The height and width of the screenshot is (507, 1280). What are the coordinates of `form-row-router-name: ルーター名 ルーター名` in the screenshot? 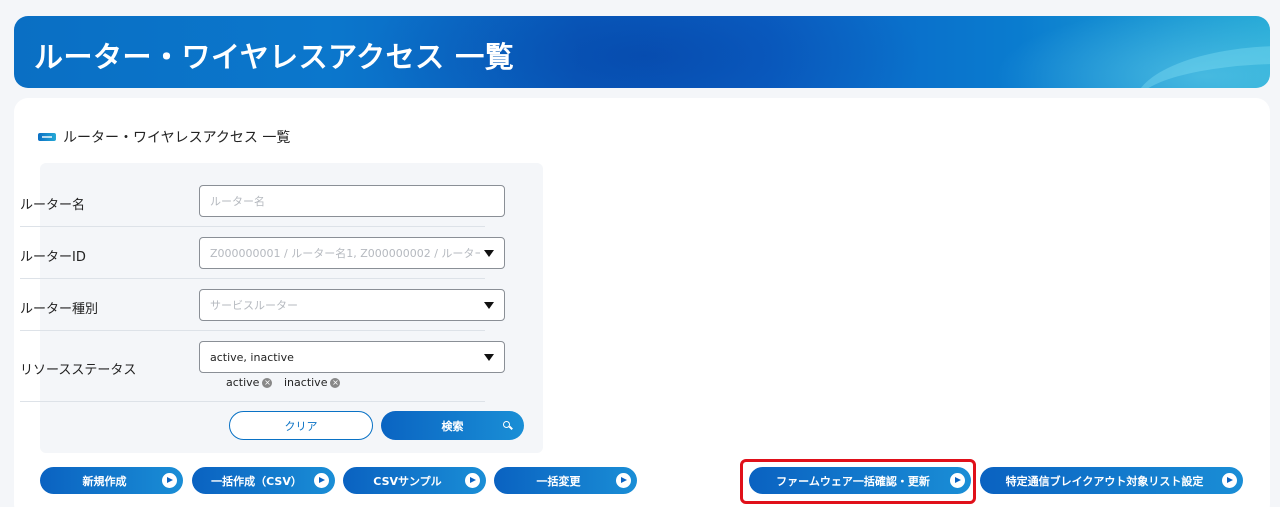 It's located at (262, 201).